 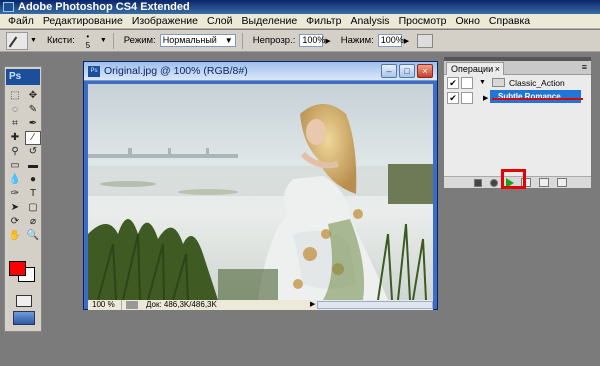 I want to click on marquee-tool-icon: ⬚, so click(x=15, y=96).